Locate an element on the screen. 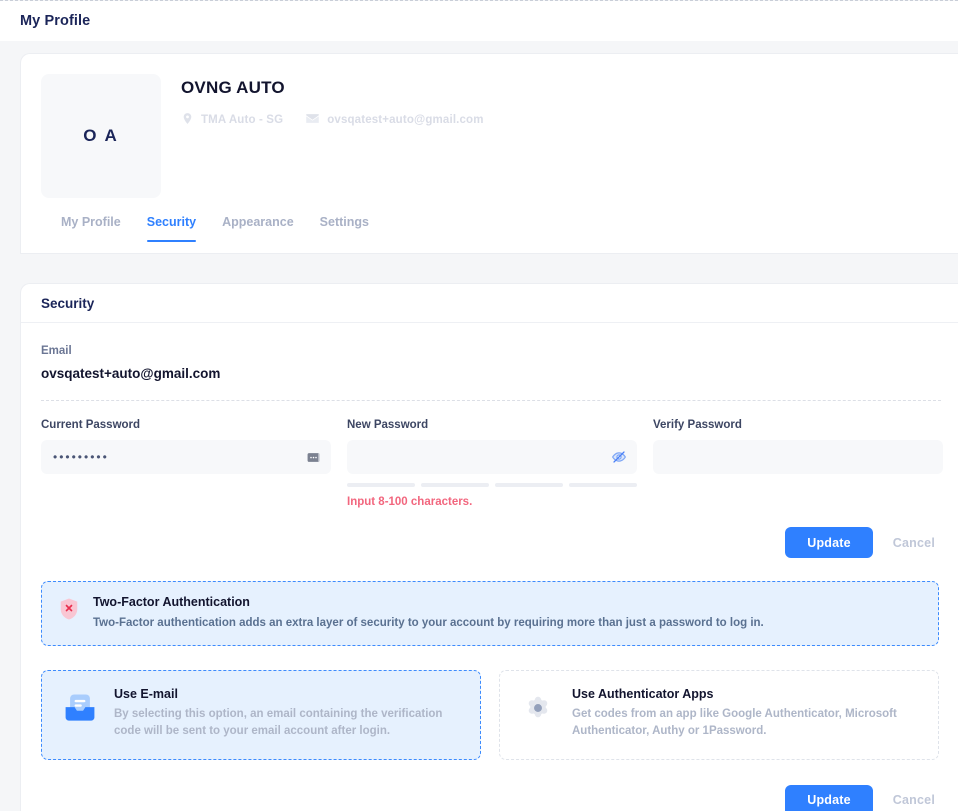 The width and height of the screenshot is (958, 811). inbox-mail-icon is located at coordinates (80, 710).